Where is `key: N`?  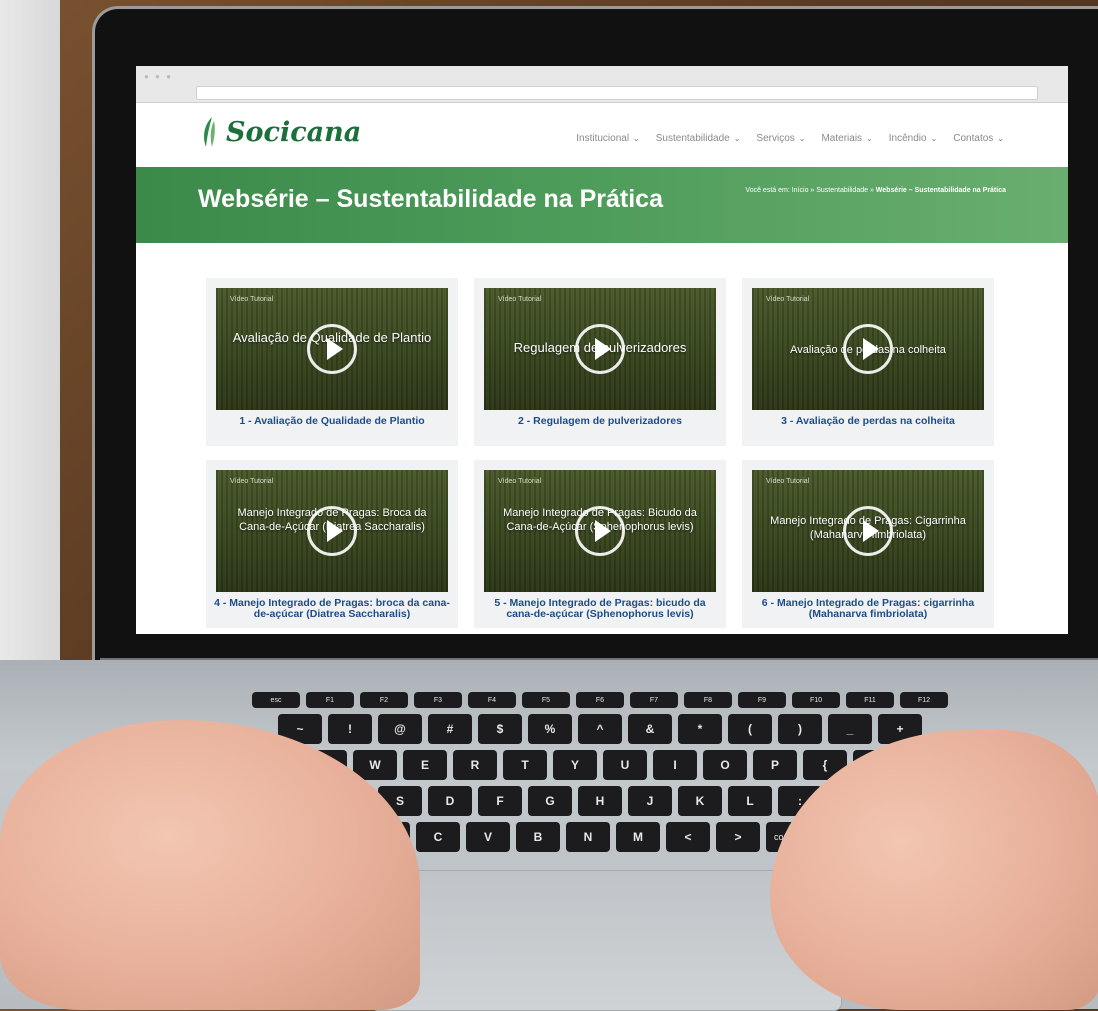 key: N is located at coordinates (588, 837).